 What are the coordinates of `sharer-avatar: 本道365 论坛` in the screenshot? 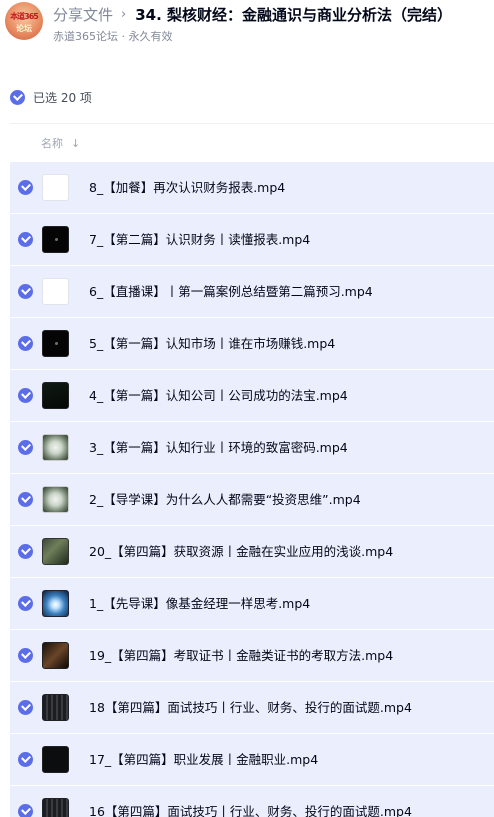 It's located at (24, 21).